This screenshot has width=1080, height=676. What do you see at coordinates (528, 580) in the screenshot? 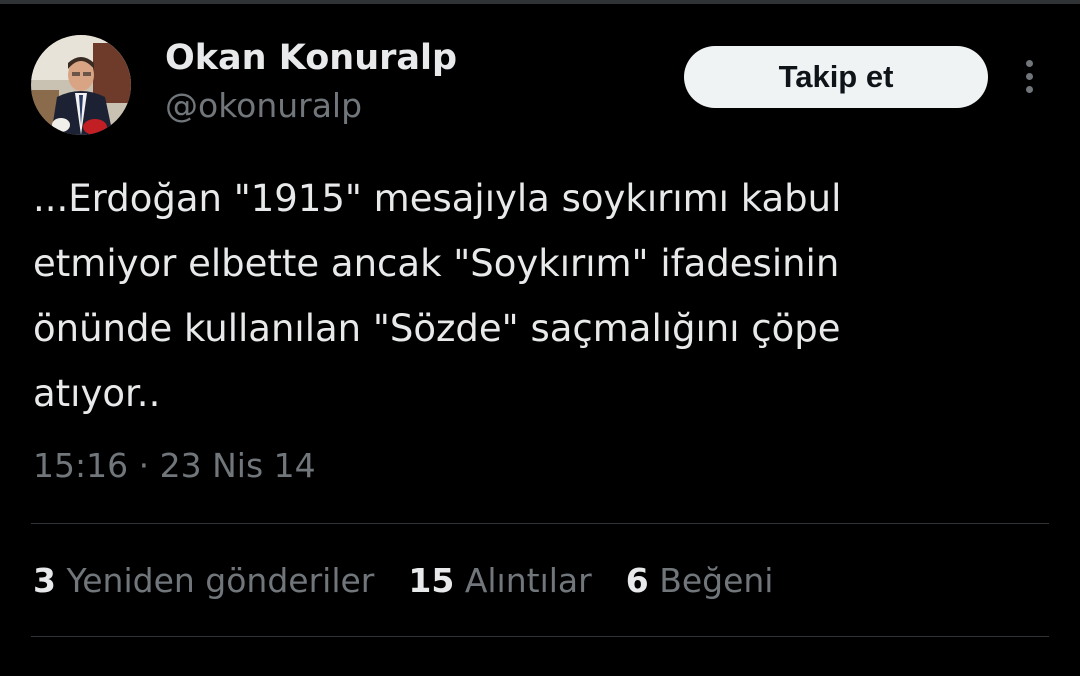
I see `quotes-label: Alıntılar` at bounding box center [528, 580].